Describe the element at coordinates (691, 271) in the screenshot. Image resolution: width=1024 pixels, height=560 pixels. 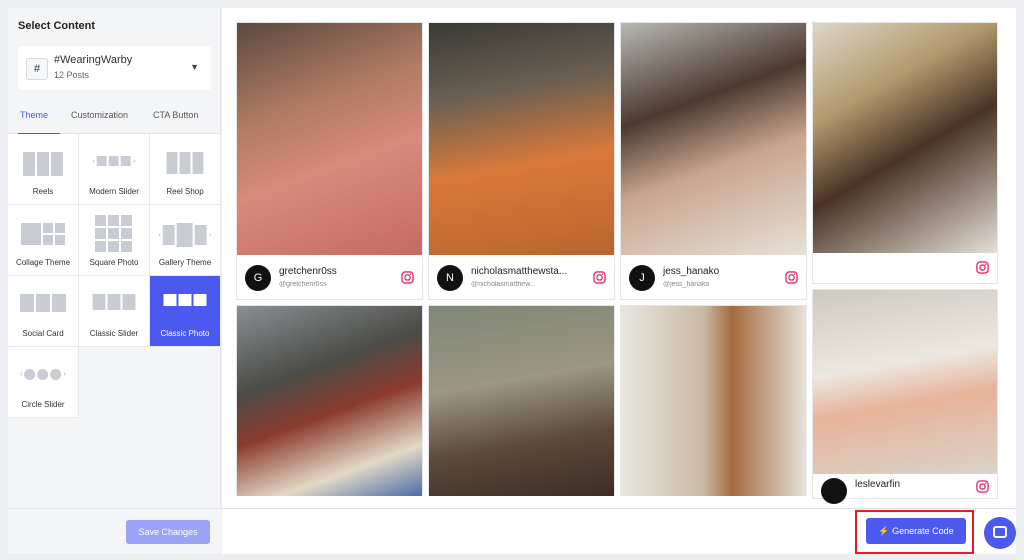
I see `username: jess_hanako` at that location.